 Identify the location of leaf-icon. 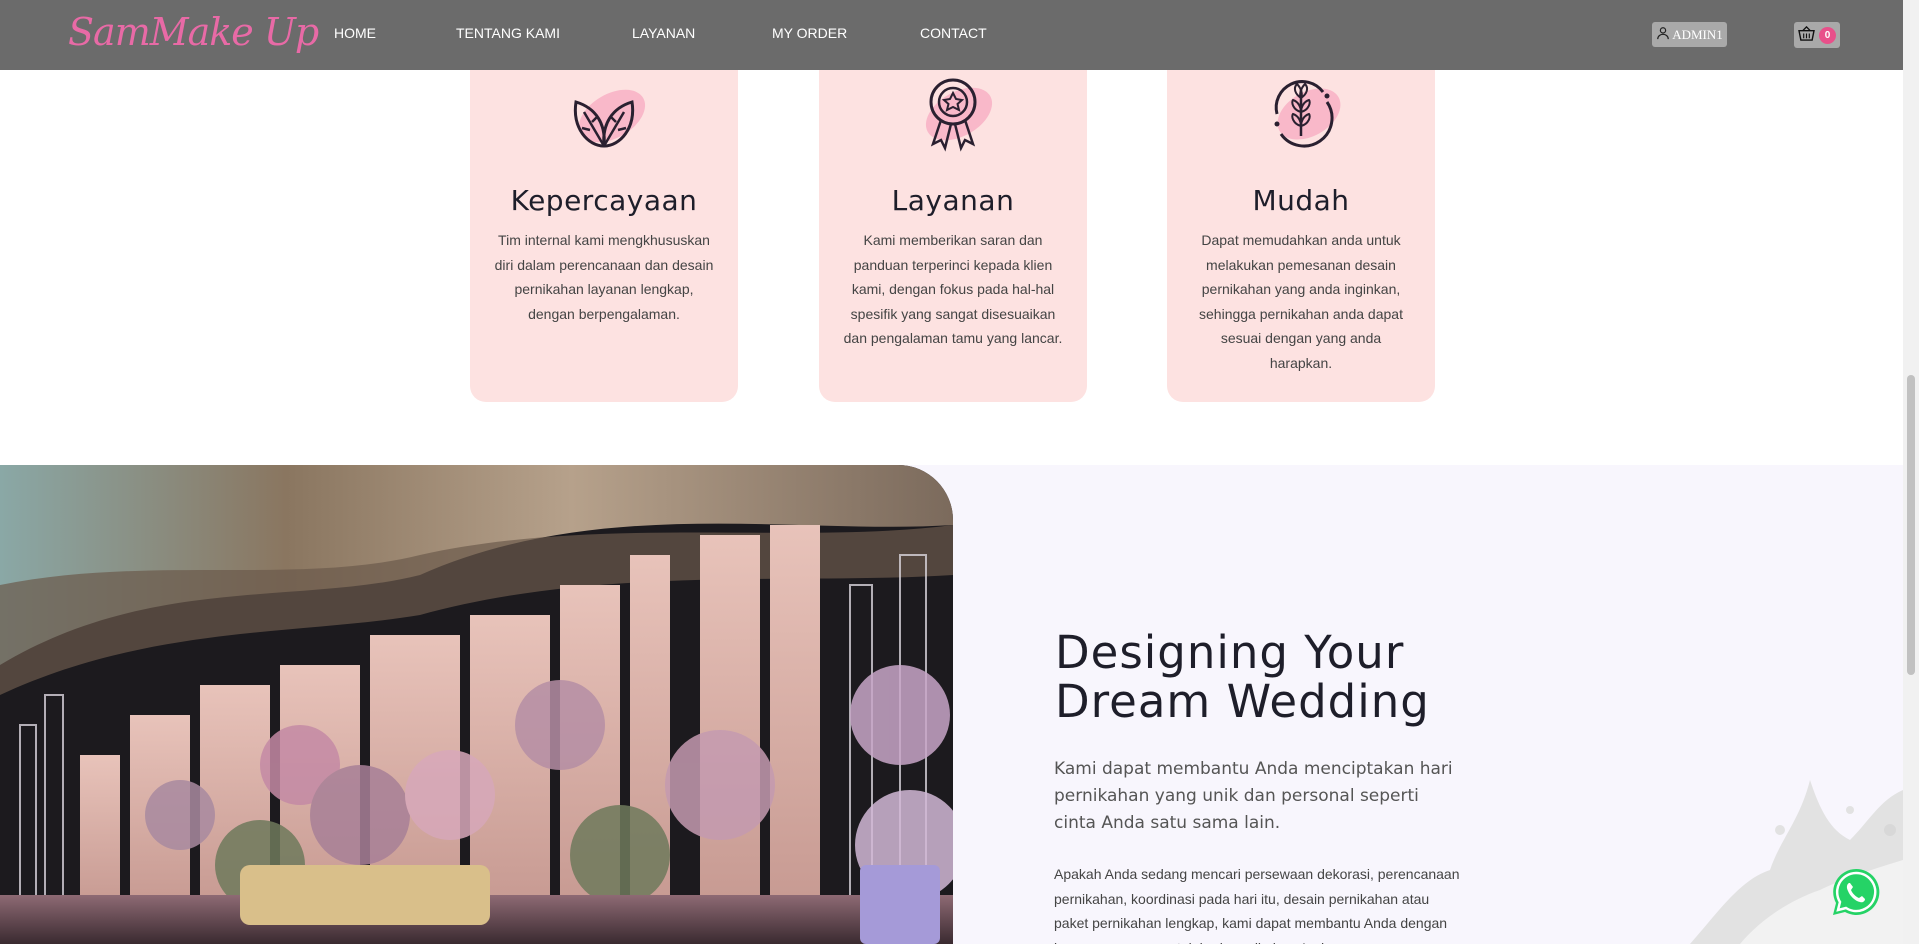
(604, 111).